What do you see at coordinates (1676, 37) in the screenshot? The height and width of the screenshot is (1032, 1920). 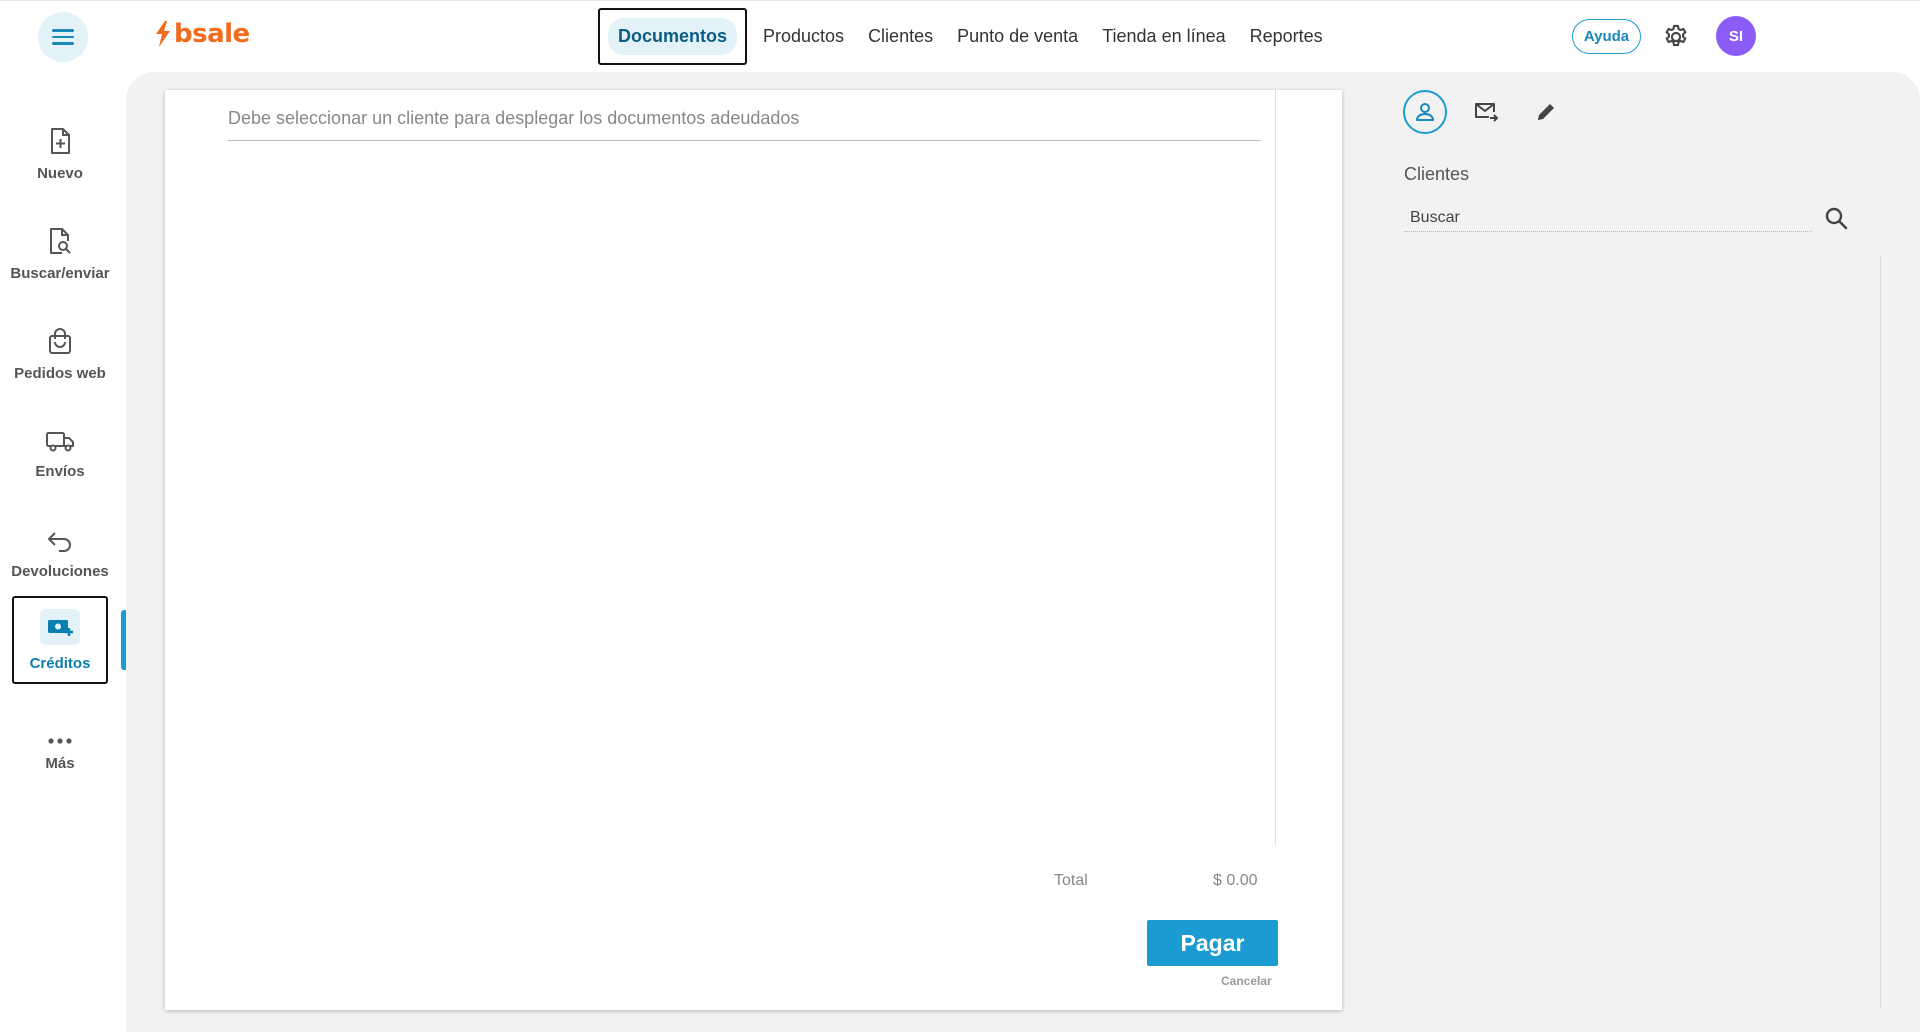 I see `gear-icon` at bounding box center [1676, 37].